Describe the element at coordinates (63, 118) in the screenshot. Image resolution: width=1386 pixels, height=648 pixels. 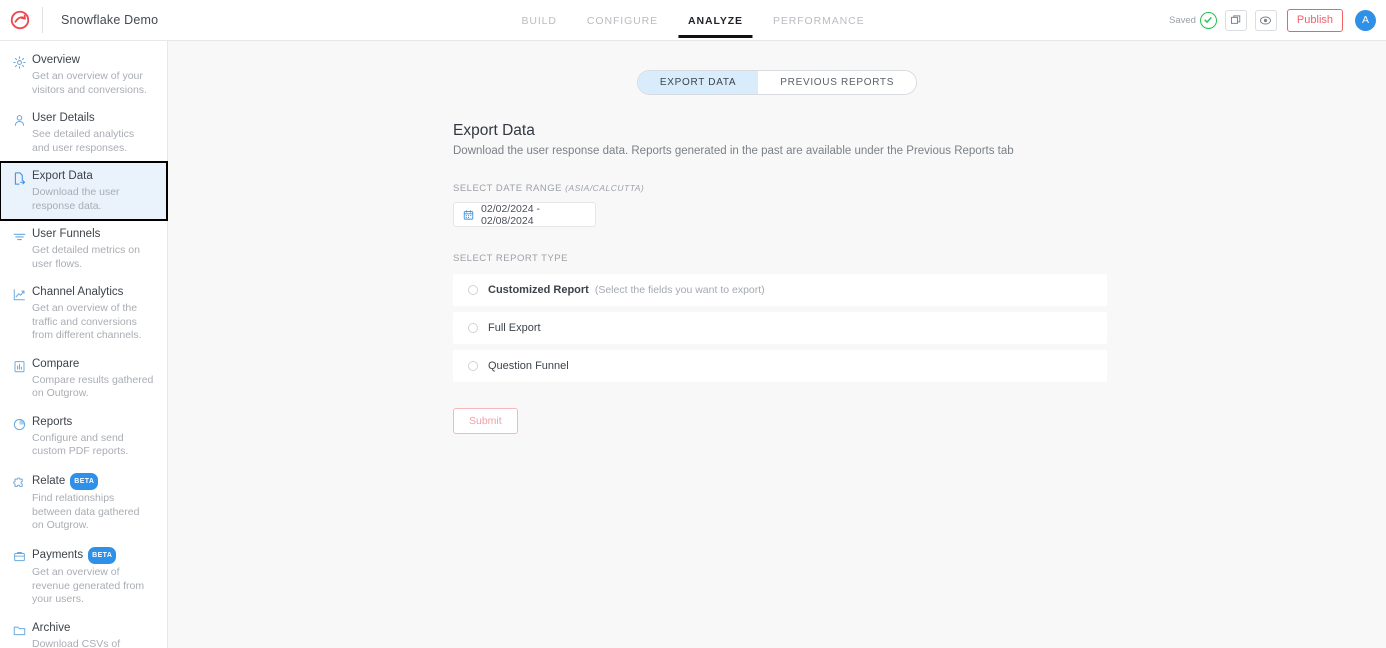
I see `sidebar-title-text: User Details` at that location.